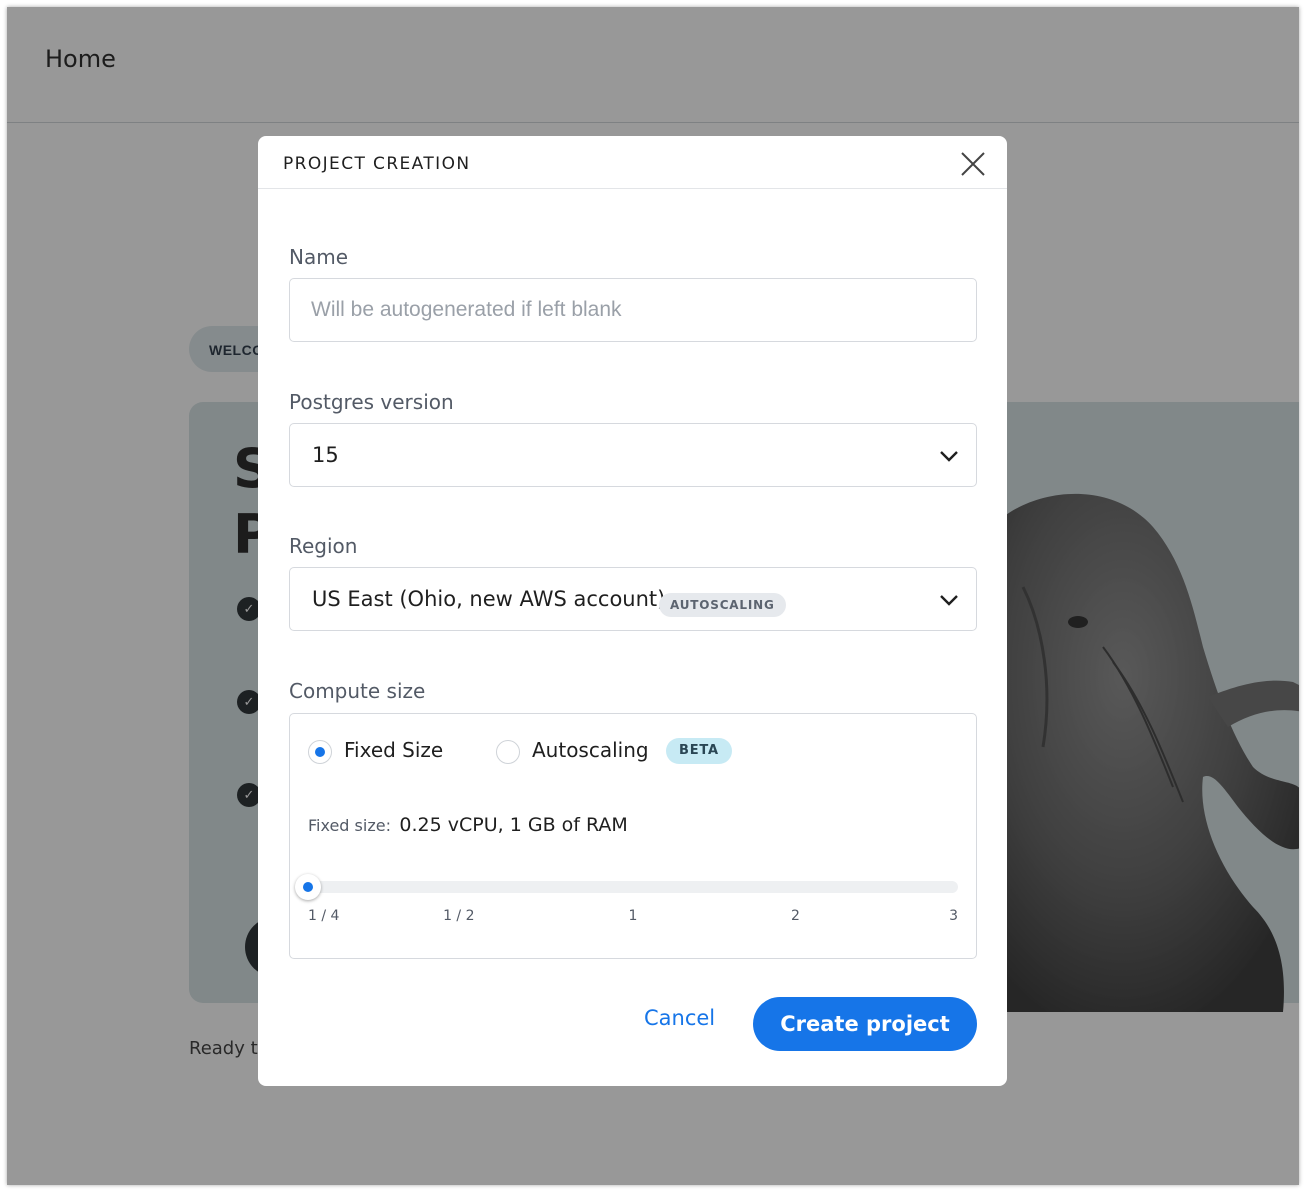 Image resolution: width=1307 pixels, height=1192 pixels. What do you see at coordinates (632, 162) in the screenshot?
I see `dialog-header: PROJECT CREATION` at bounding box center [632, 162].